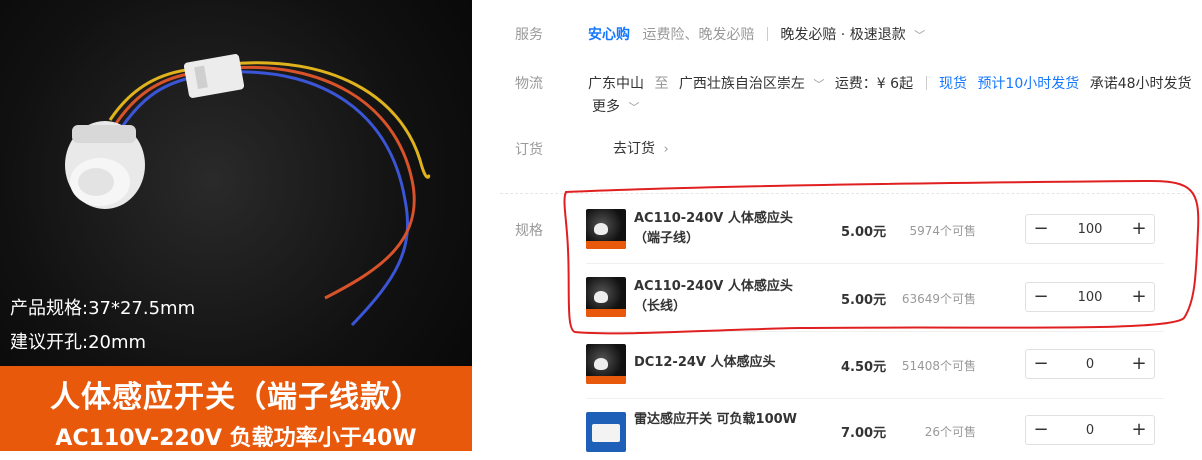 The width and height of the screenshot is (1202, 460). What do you see at coordinates (938, 366) in the screenshot?
I see `spec-stock: 51408个可售` at bounding box center [938, 366].